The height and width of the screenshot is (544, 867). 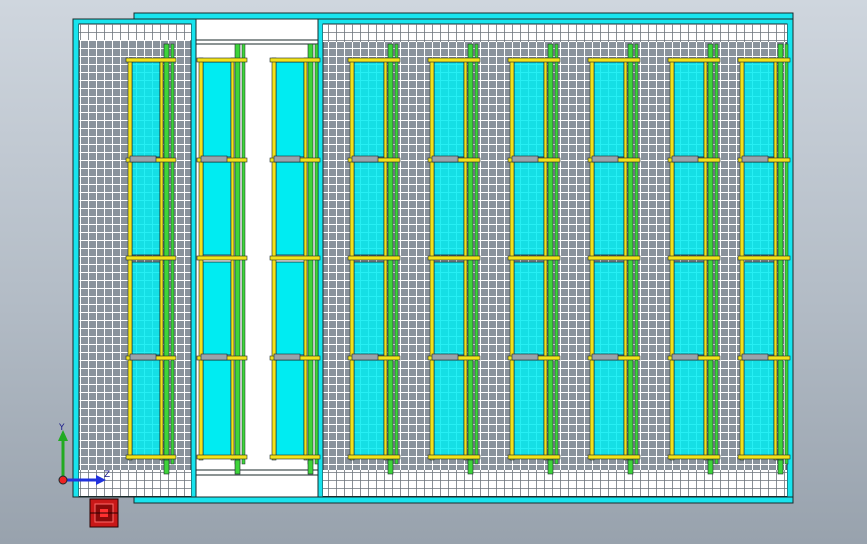 What do you see at coordinates (63, 480) in the screenshot?
I see `triad-origin` at bounding box center [63, 480].